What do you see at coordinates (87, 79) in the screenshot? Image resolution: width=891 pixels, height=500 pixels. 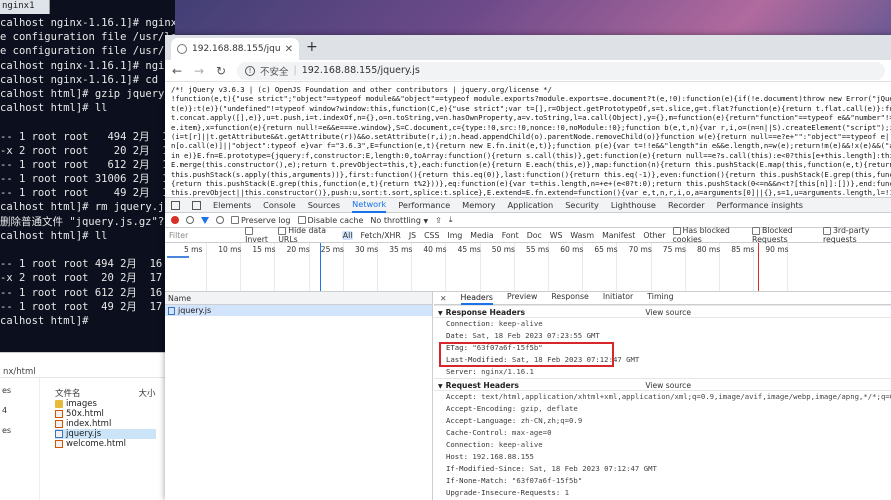 I see `terminal-line: calhost nginx-1.16.1]# cd /usr/lo` at bounding box center [87, 79].